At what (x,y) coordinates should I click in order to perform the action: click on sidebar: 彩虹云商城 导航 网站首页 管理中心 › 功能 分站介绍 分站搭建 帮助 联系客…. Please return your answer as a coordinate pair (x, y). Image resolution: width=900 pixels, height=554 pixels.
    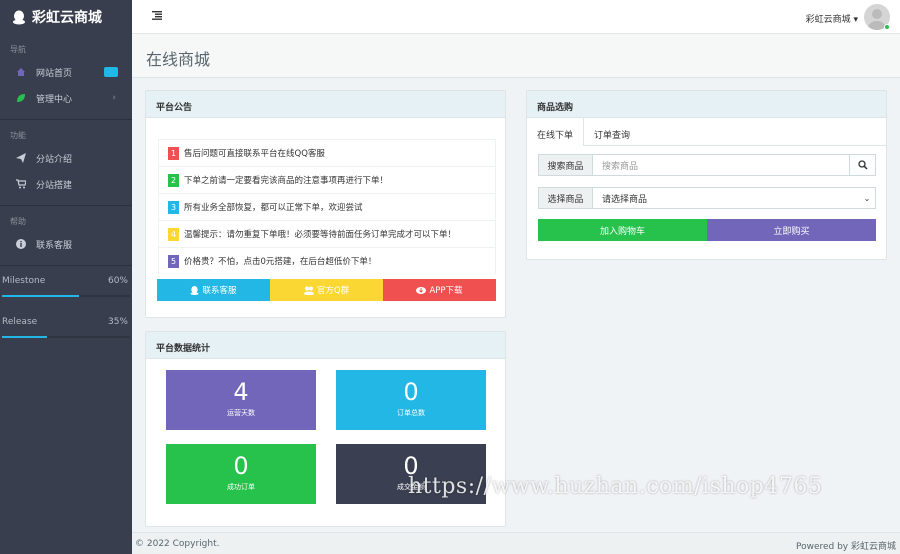
    Looking at the image, I should click on (66, 277).